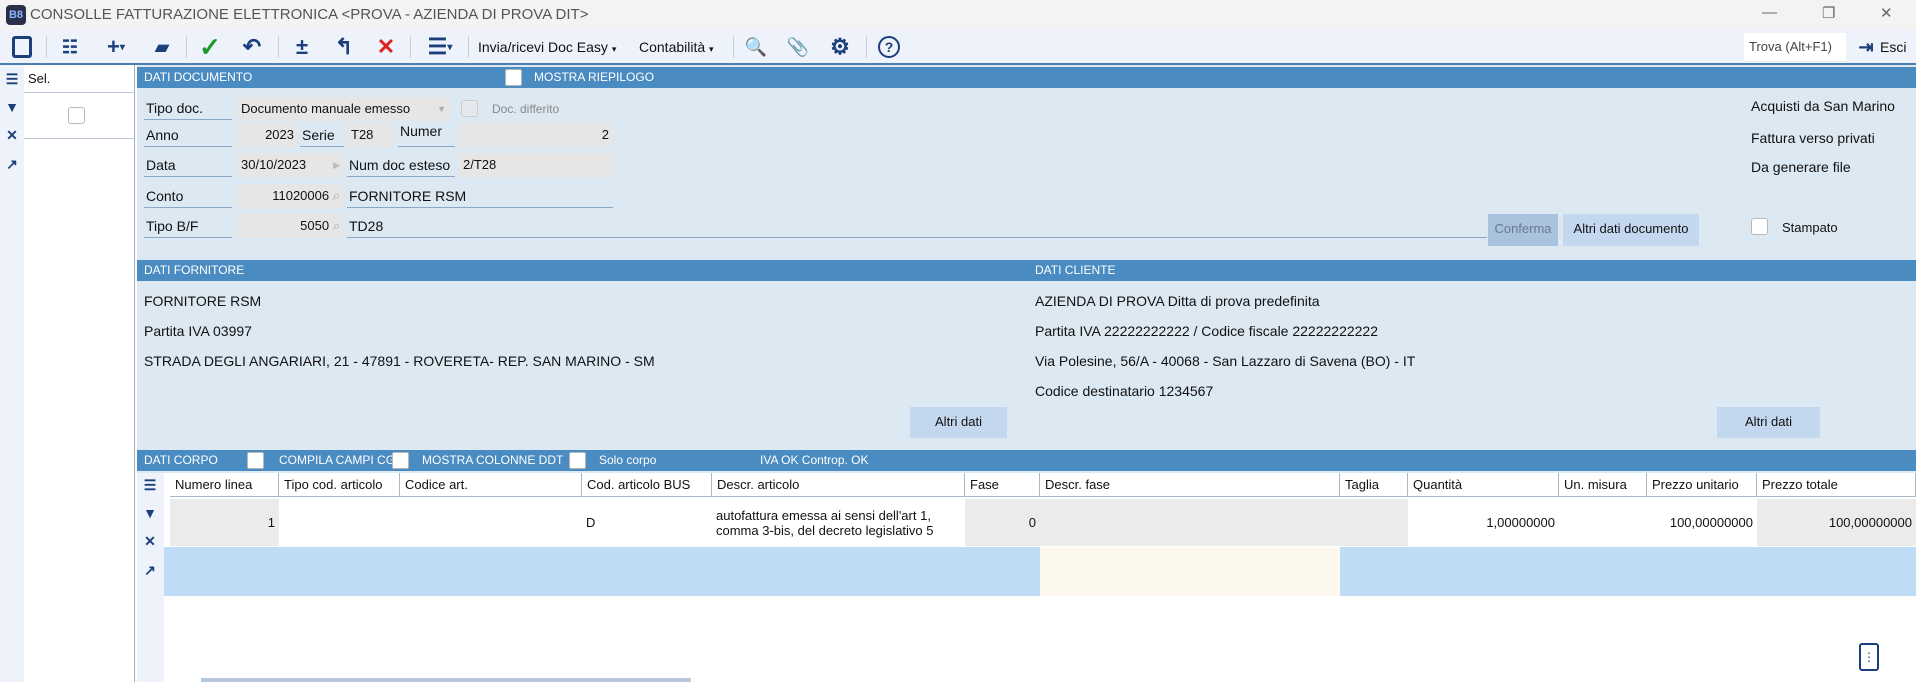  What do you see at coordinates (70, 47) in the screenshot?
I see `new-list-icon: ☷` at bounding box center [70, 47].